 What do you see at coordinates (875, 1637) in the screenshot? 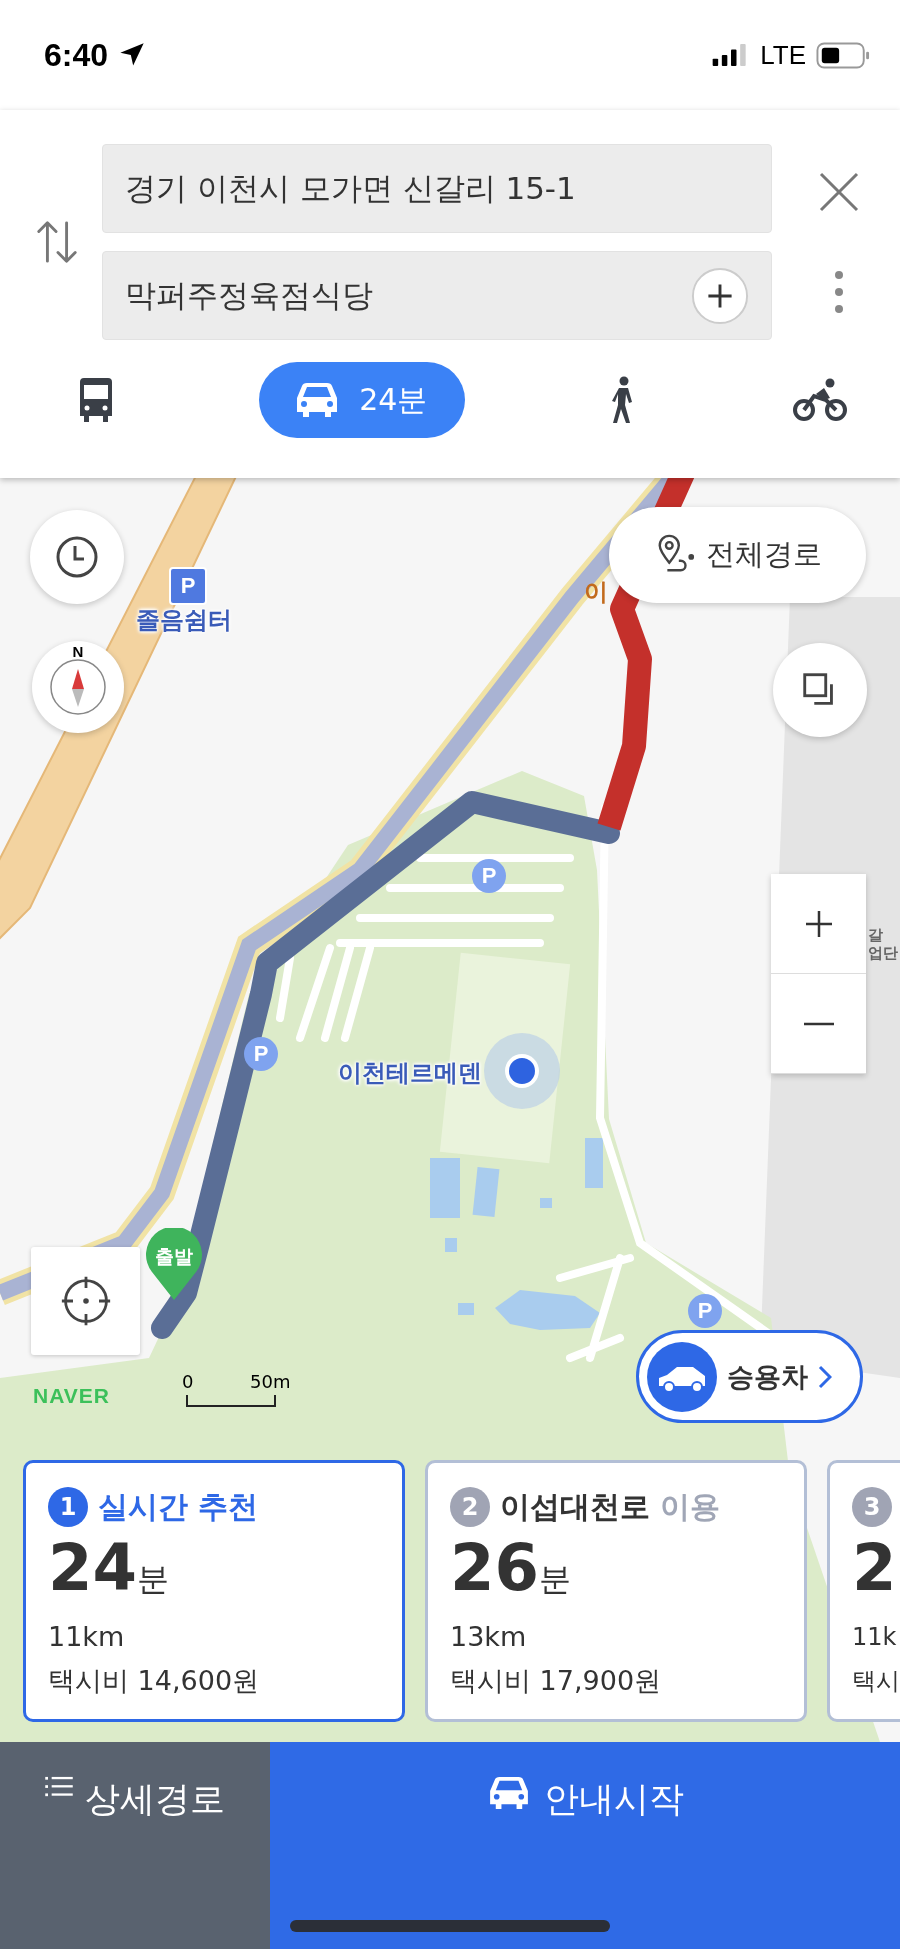
I see `route-distance: 11k` at bounding box center [875, 1637].